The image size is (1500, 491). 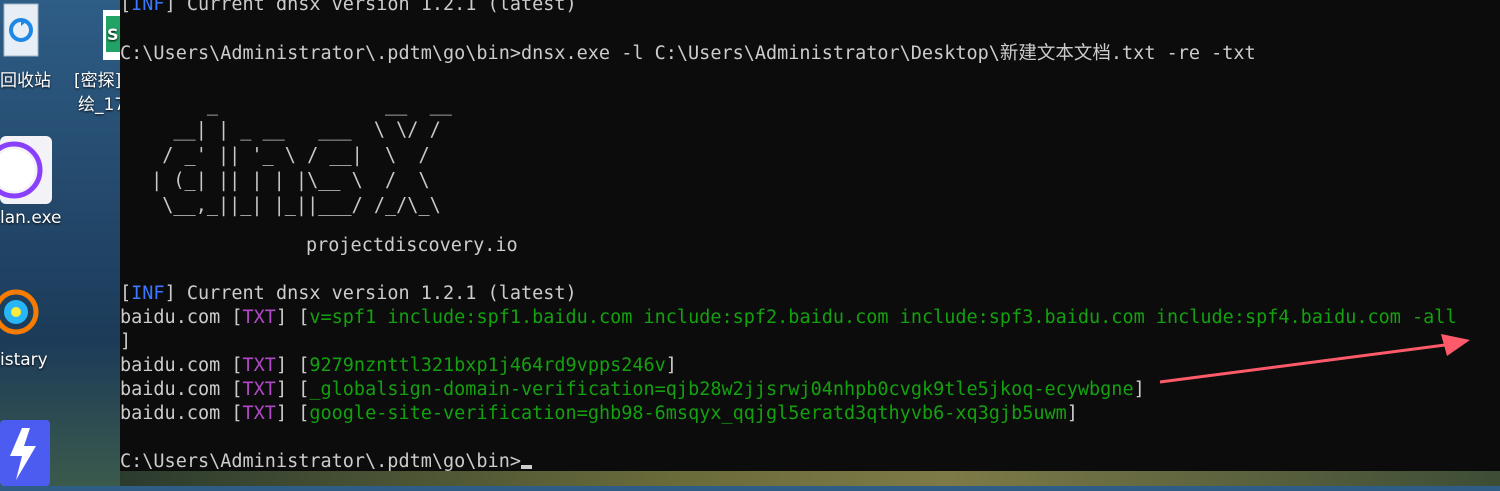 I want to click on desktop-area: 回收站 S [密探] 绘_17 lan.exe istary, so click(x=62, y=243).